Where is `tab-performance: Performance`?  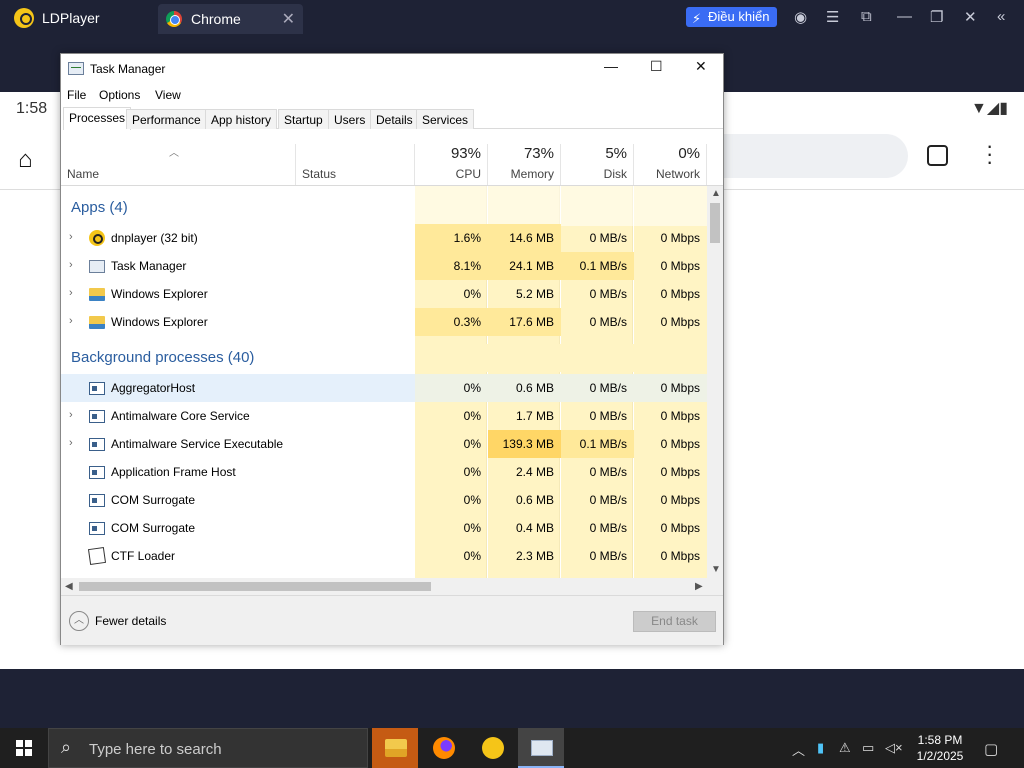 tab-performance: Performance is located at coordinates (166, 119).